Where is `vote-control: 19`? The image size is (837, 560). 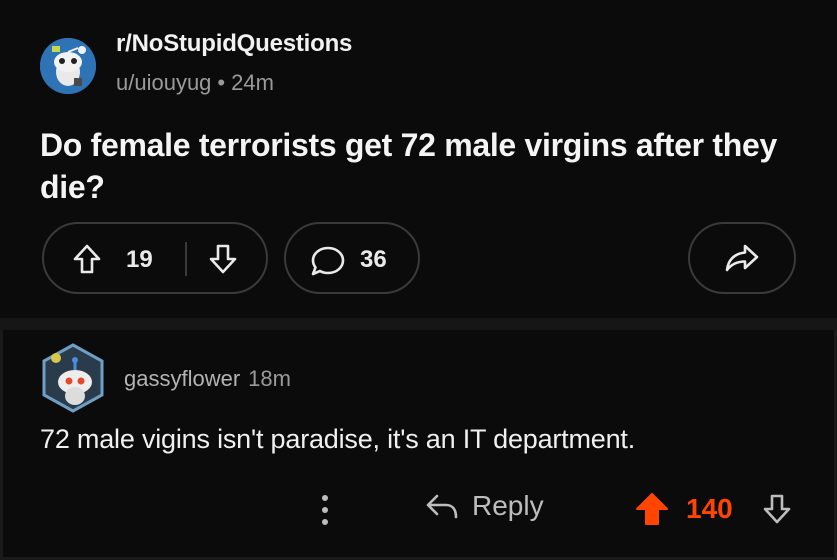 vote-control: 19 is located at coordinates (155, 258).